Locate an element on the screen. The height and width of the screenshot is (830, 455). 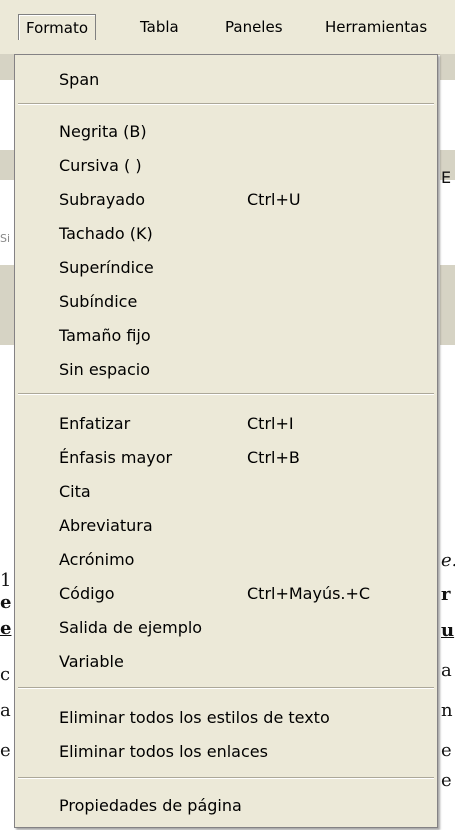
menu-item-label: Tamaño fijo is located at coordinates (105, 335).